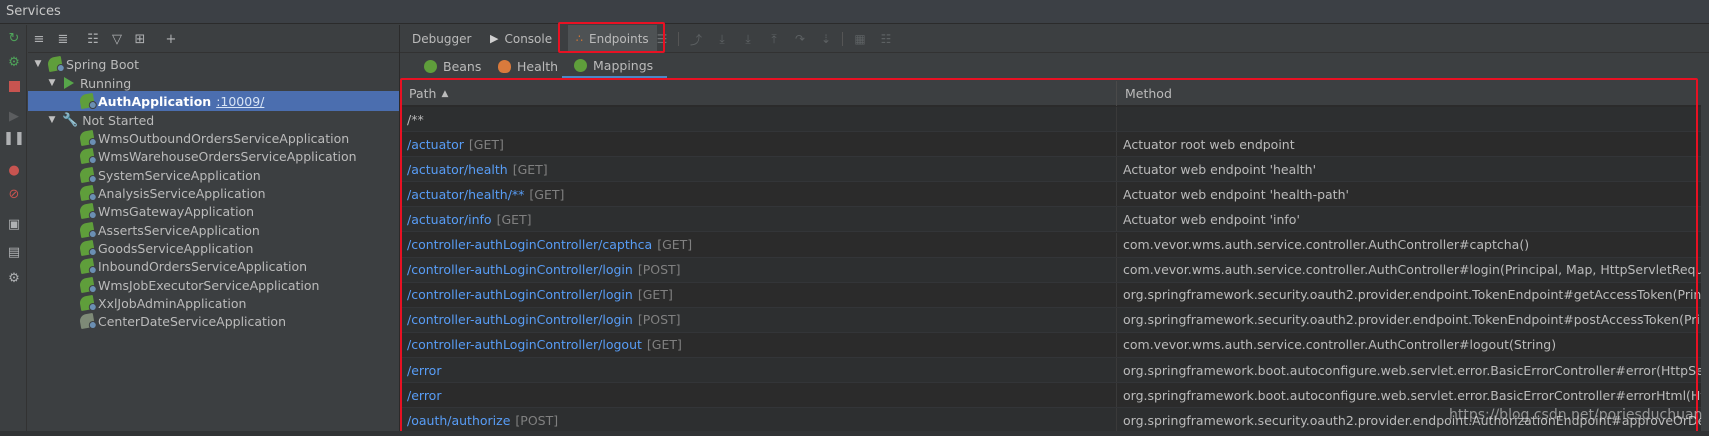  I want to click on collapse-all-icon: ≣, so click(63, 39).